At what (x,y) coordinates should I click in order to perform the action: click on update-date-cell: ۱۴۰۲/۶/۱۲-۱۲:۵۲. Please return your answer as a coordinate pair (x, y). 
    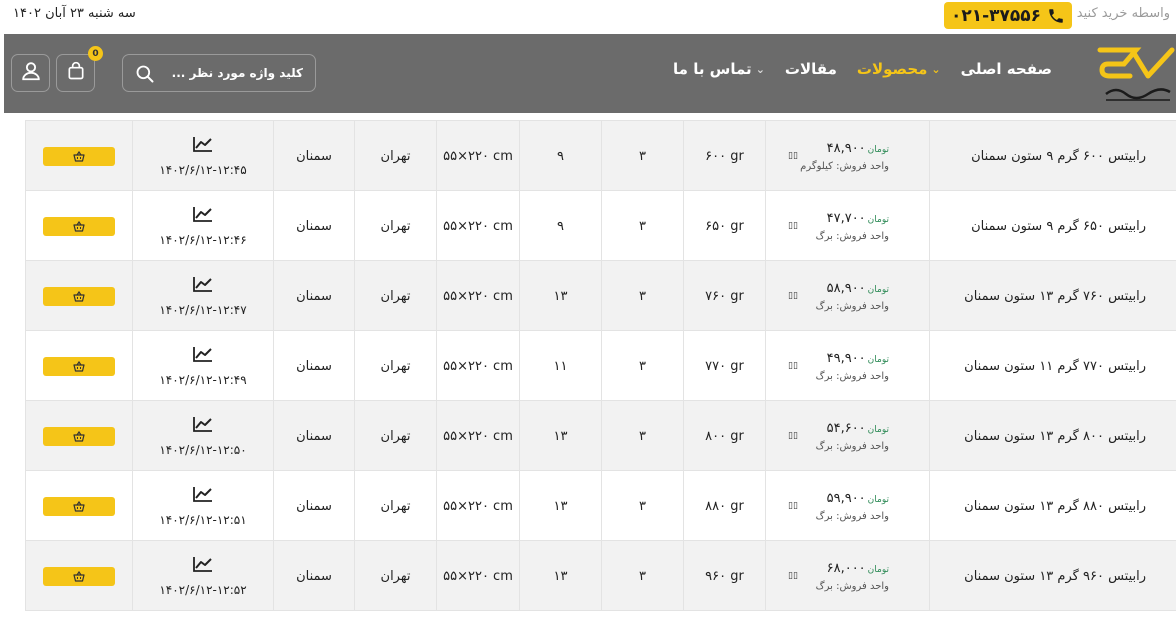
    Looking at the image, I should click on (202, 576).